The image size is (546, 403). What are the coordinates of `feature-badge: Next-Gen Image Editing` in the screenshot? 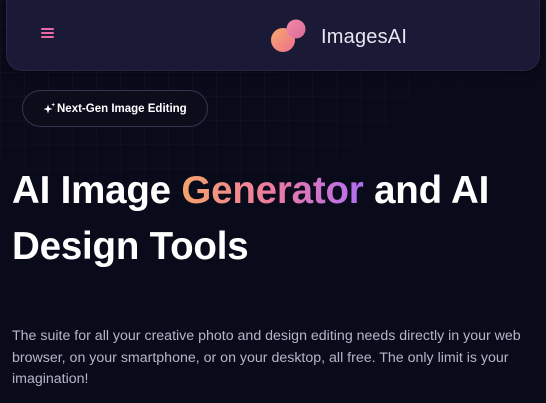 It's located at (115, 108).